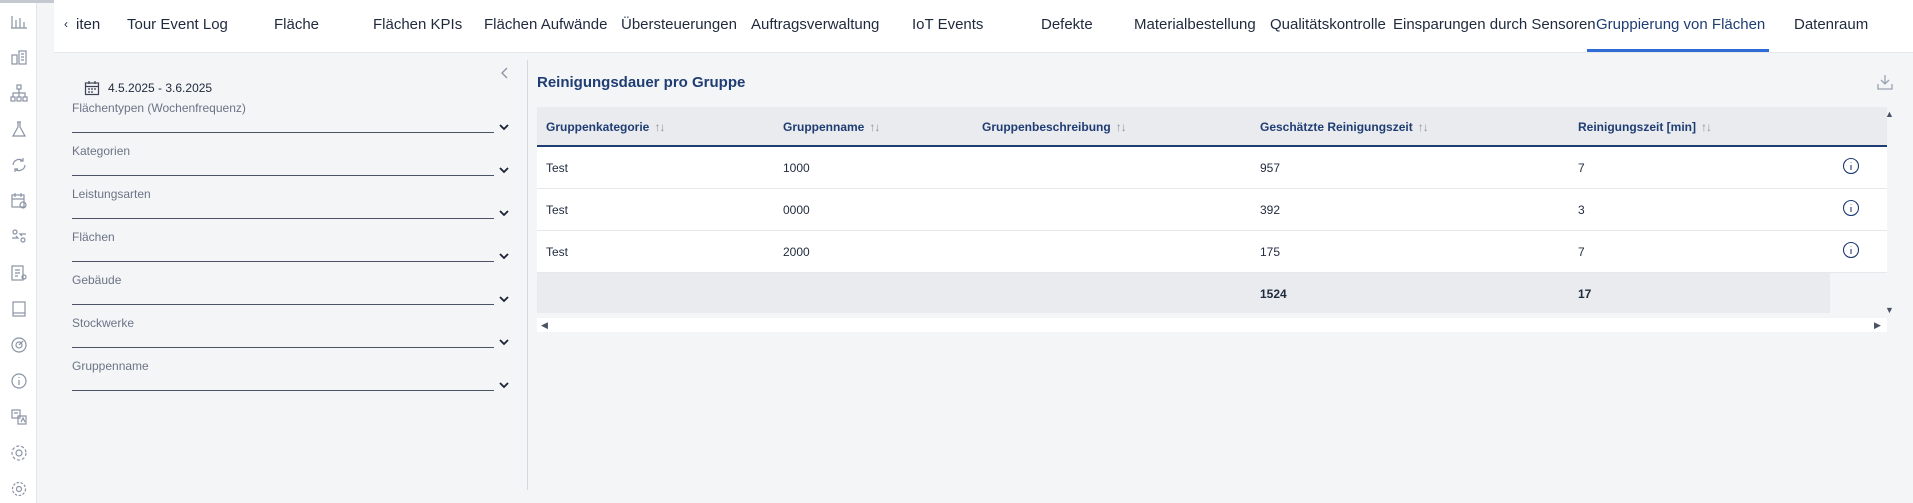 This screenshot has width=1913, height=503. I want to click on gear-icon, so click(19, 489).